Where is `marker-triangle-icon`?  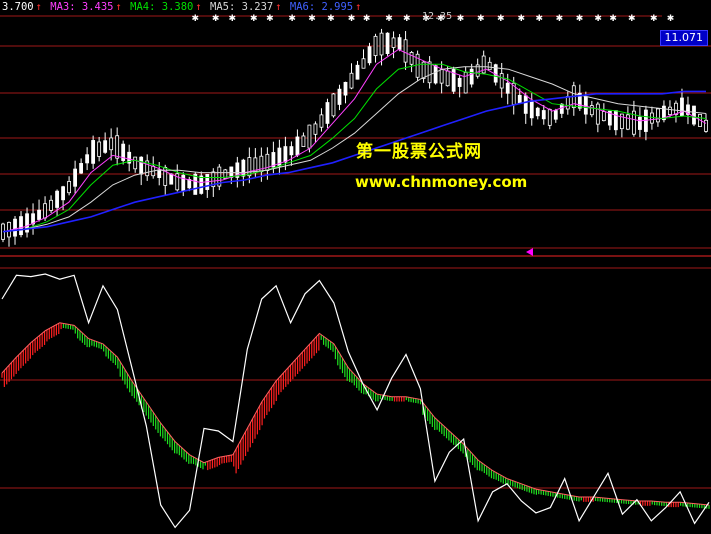
marker-triangle-icon is located at coordinates (529, 252).